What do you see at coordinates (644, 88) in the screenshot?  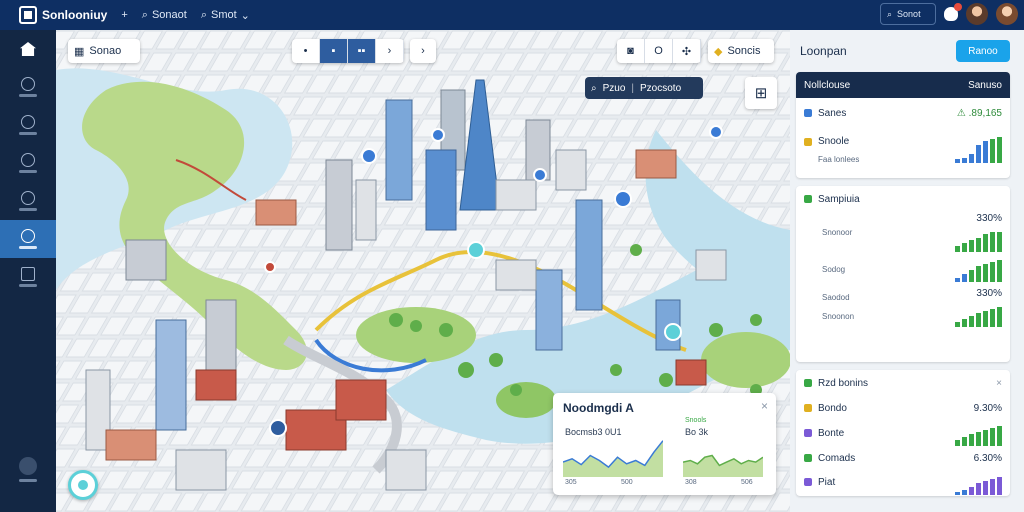 I see `location-chip: ⌕ Pzuo | Pzocsoto` at bounding box center [644, 88].